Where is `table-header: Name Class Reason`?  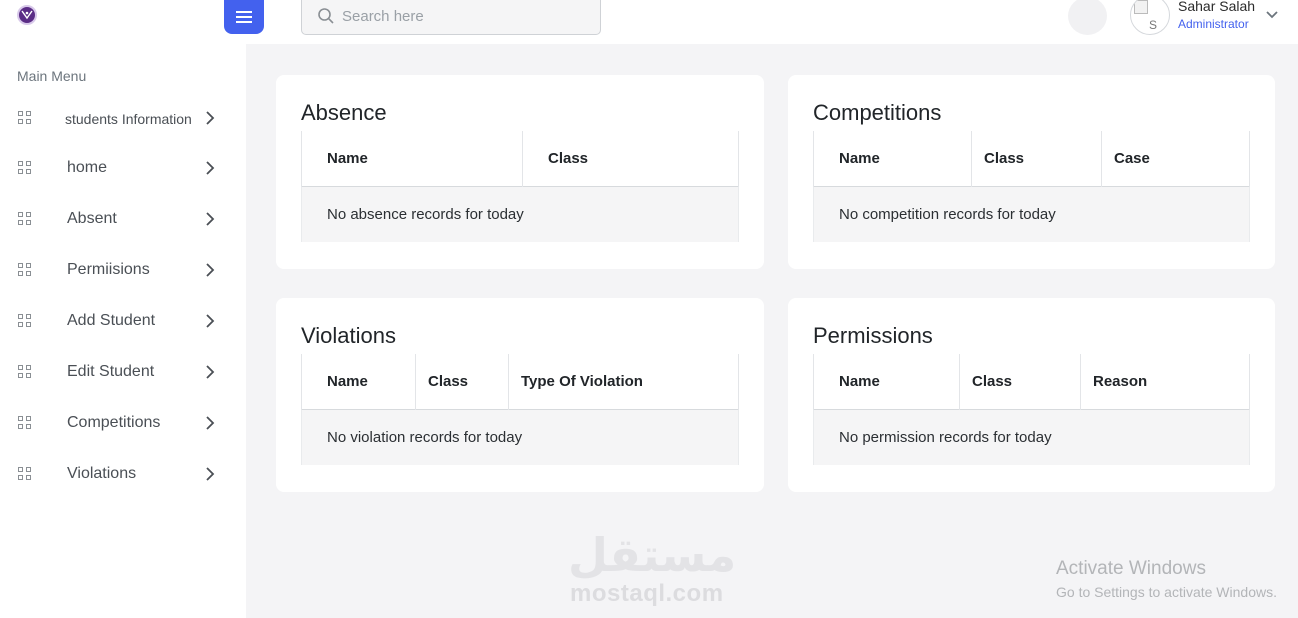
table-header: Name Class Reason is located at coordinates (1031, 382).